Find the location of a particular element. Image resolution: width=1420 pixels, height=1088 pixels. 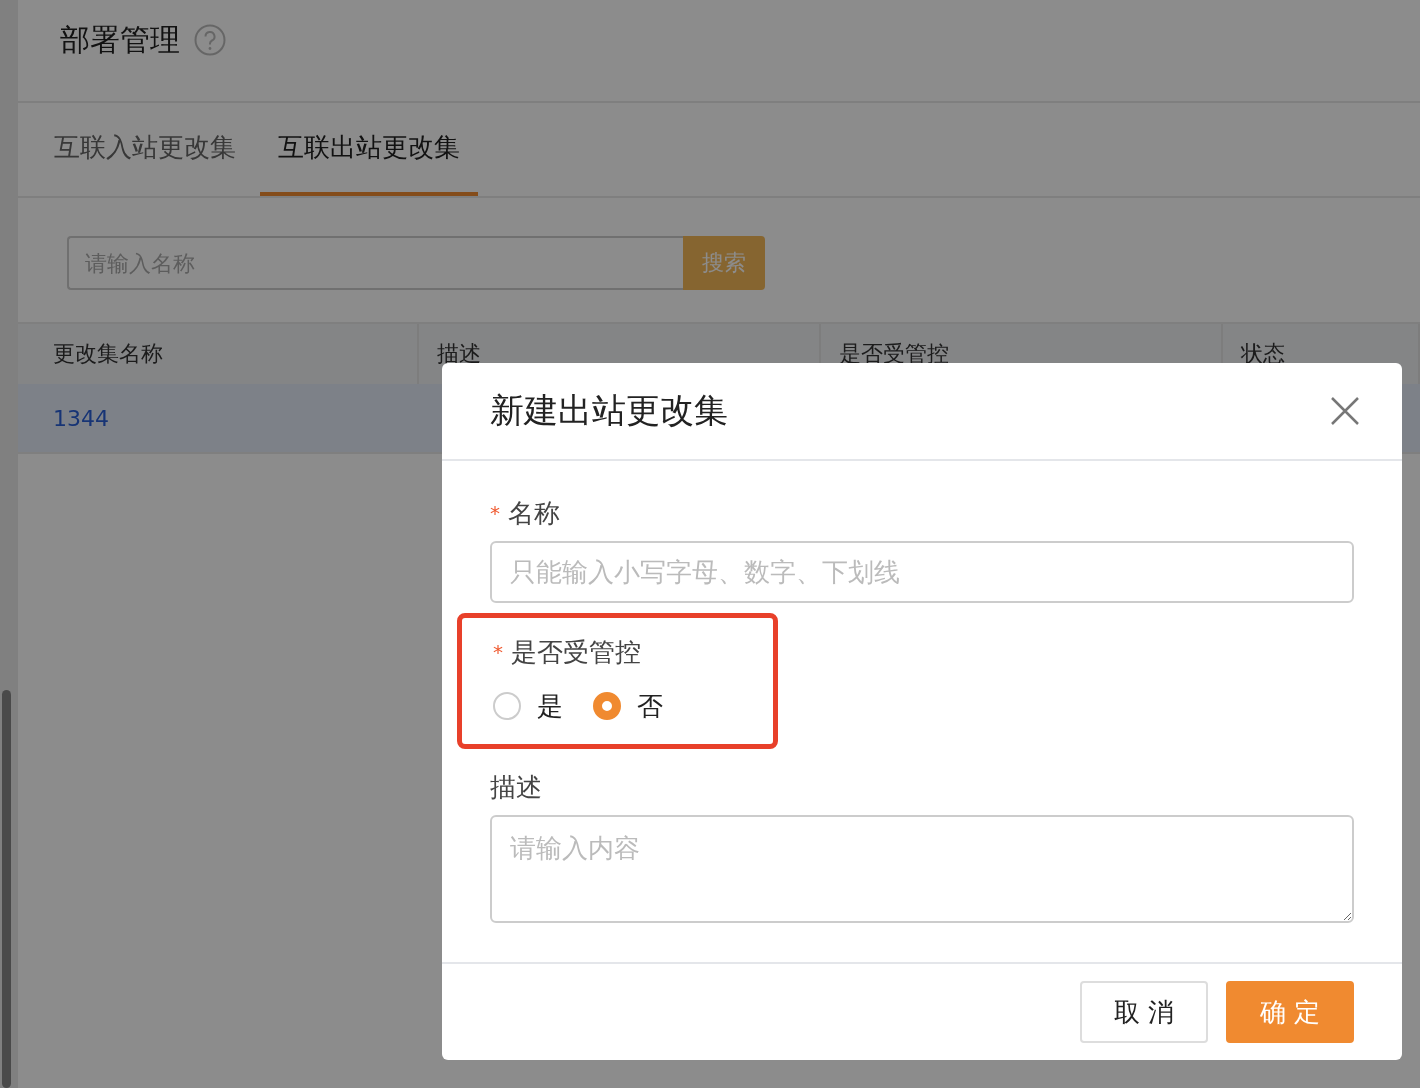

dialog-title: 新建出站更改集 is located at coordinates (609, 410).